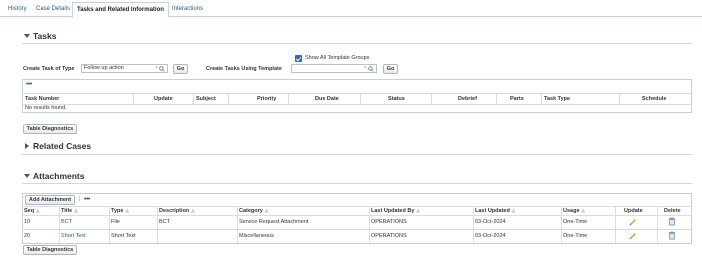 This screenshot has height=268, width=702. What do you see at coordinates (59, 176) in the screenshot?
I see `attachments-title: Attachments` at bounding box center [59, 176].